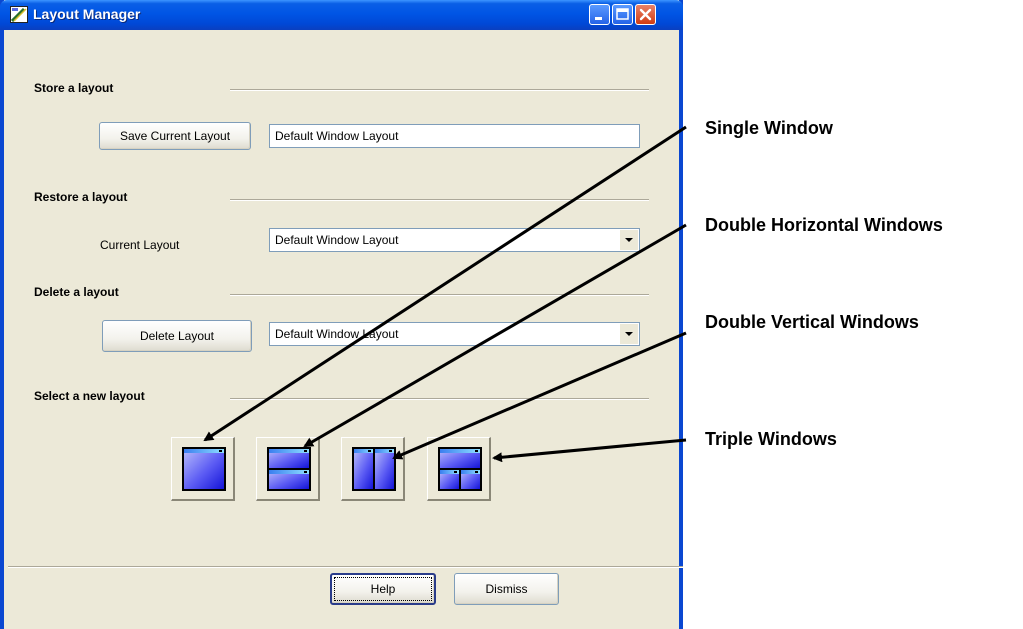 The image size is (1023, 629). I want to click on arrow-double-horizontal, so click(495, 335).